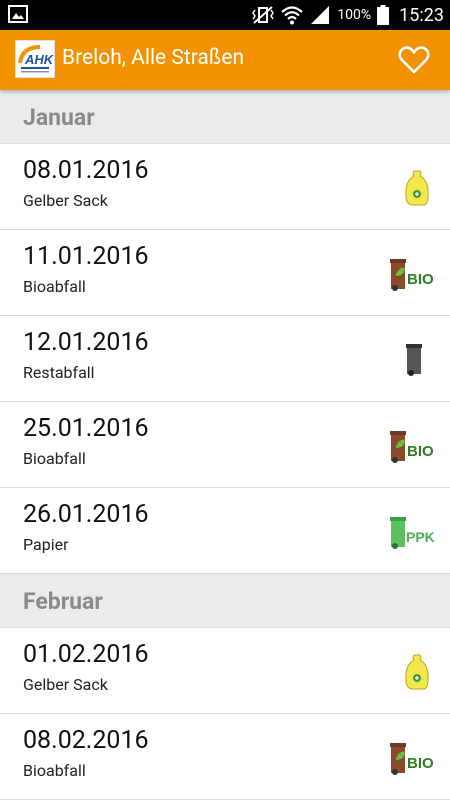 The width and height of the screenshot is (450, 800). Describe the element at coordinates (59, 372) in the screenshot. I see `waste-type: Restabfall` at that location.